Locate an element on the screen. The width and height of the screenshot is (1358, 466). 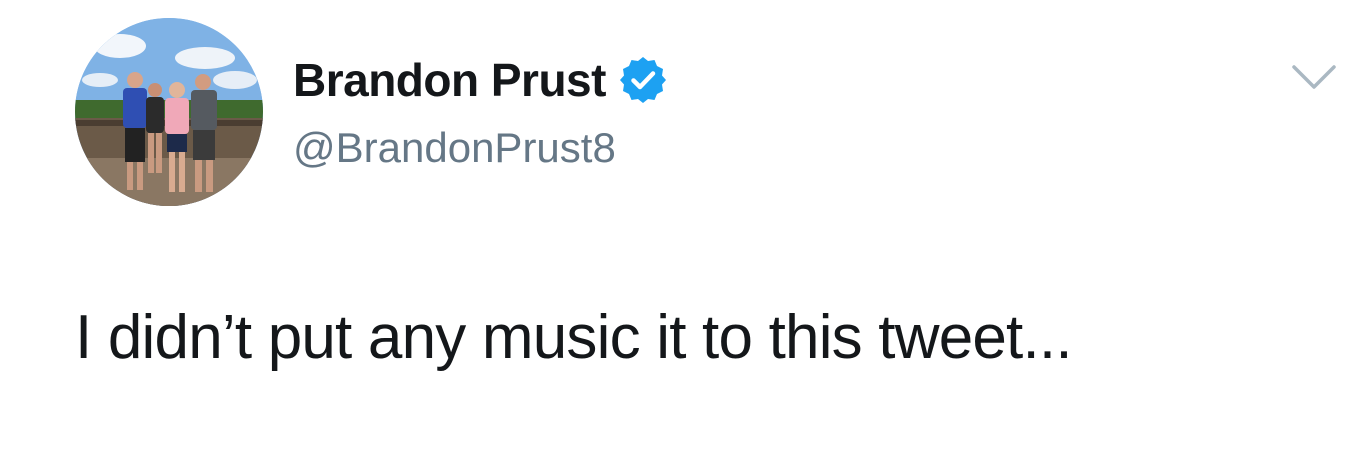
chevron-down-icon is located at coordinates (1314, 77).